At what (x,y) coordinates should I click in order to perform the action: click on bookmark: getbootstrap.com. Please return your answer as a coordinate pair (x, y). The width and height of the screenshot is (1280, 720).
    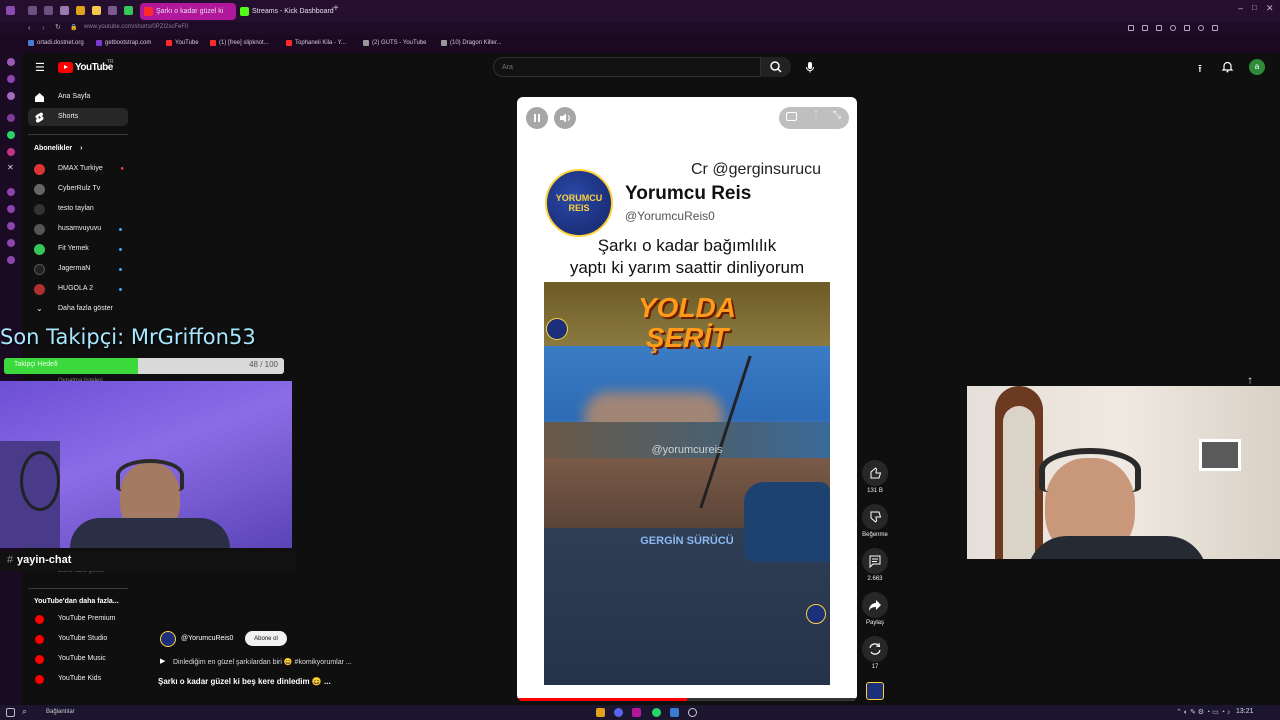
    Looking at the image, I should click on (123, 43).